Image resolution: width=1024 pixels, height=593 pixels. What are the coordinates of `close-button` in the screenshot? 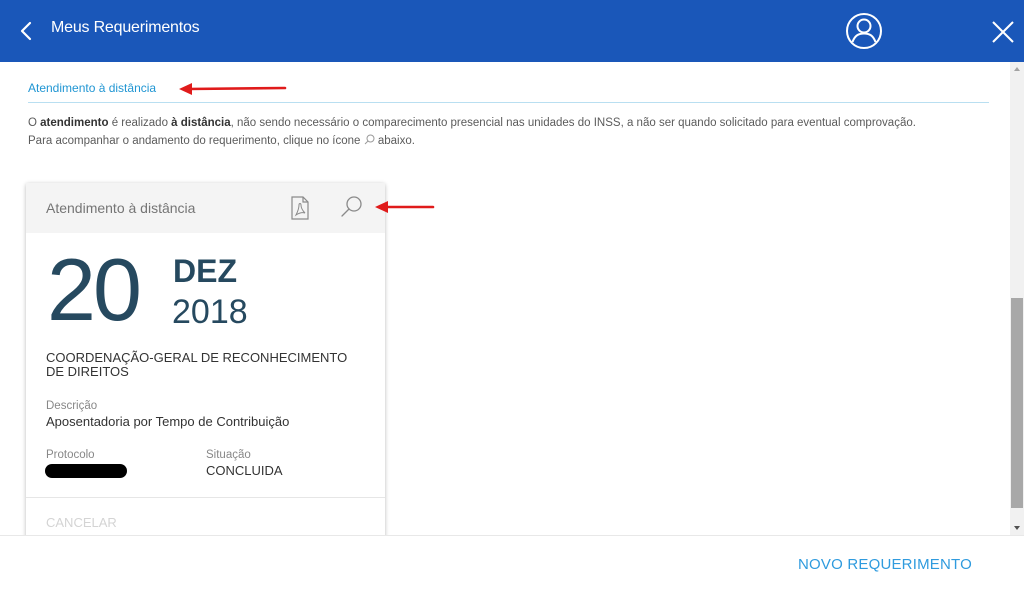 It's located at (1003, 32).